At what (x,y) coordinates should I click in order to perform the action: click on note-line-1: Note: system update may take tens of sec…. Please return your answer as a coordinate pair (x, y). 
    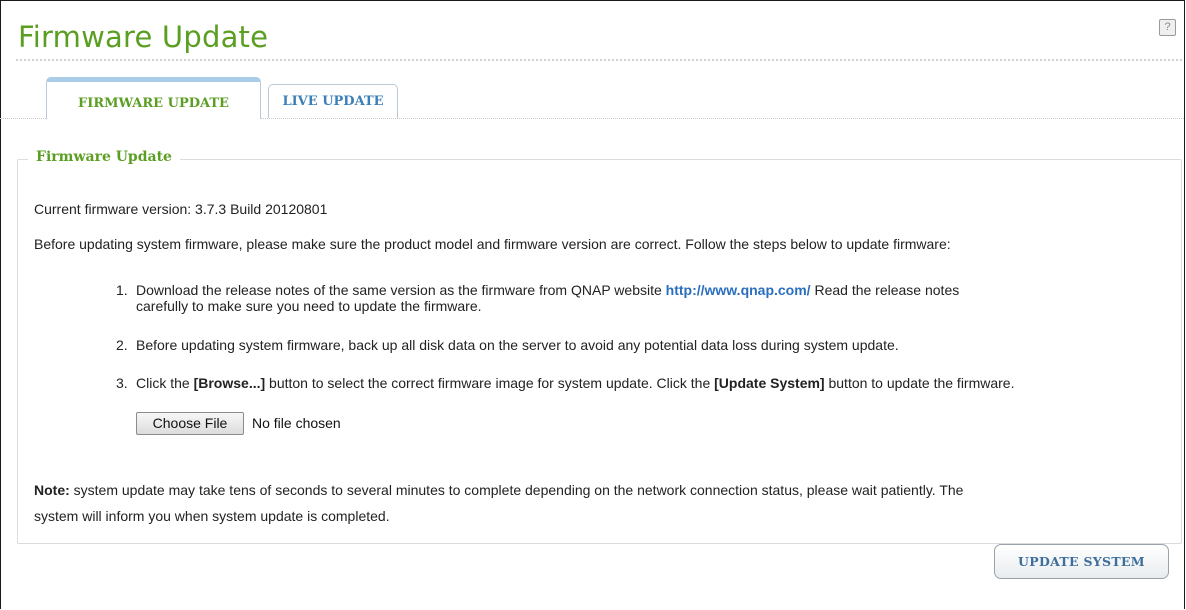
    Looking at the image, I should click on (498, 490).